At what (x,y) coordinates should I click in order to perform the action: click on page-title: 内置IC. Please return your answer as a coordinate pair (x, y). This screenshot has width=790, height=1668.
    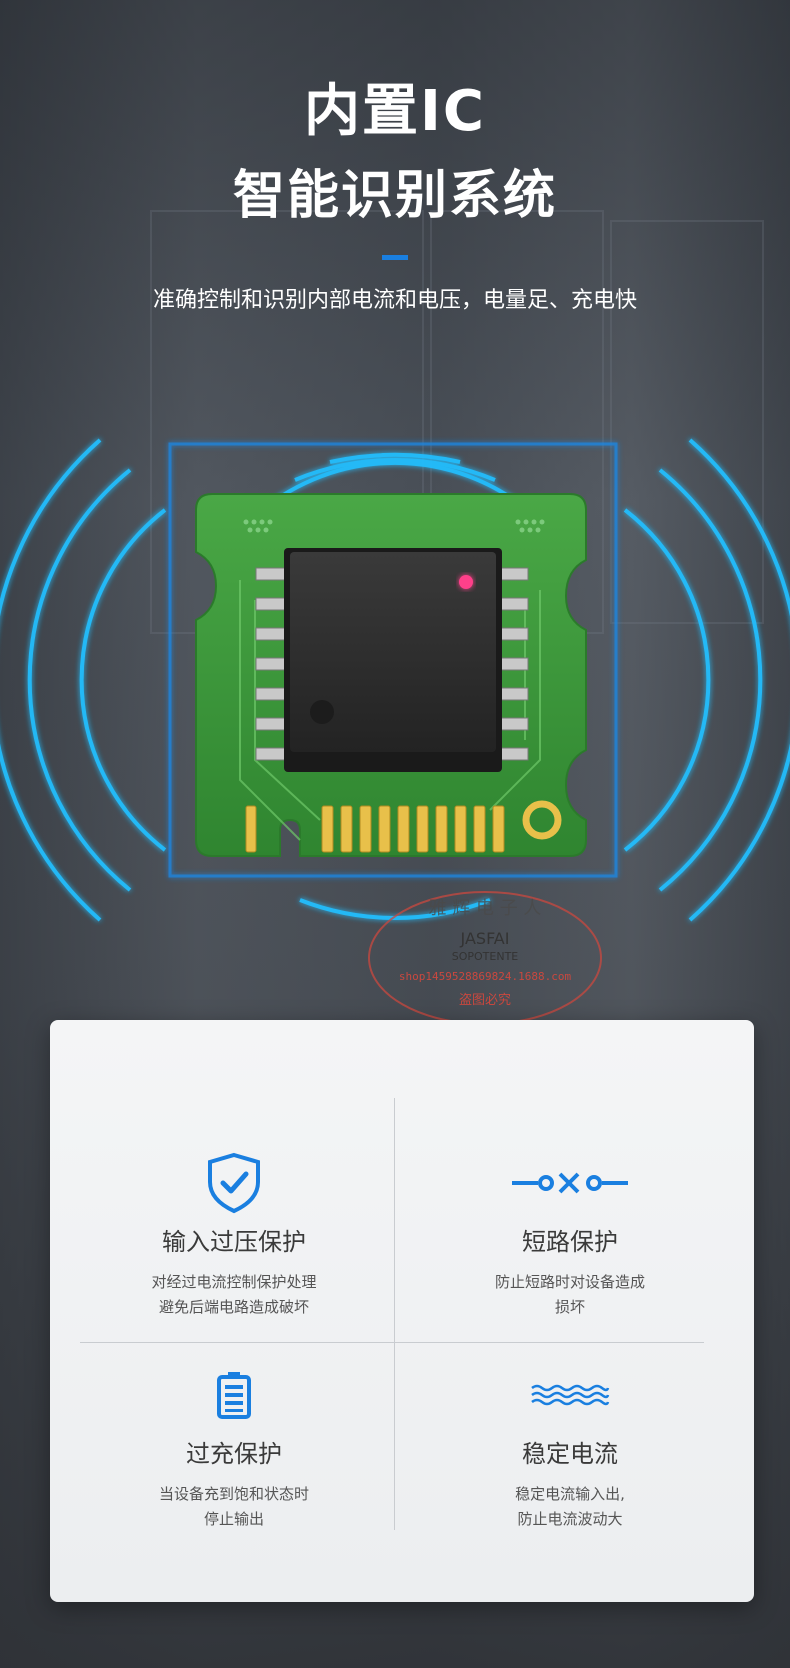
    Looking at the image, I should click on (395, 111).